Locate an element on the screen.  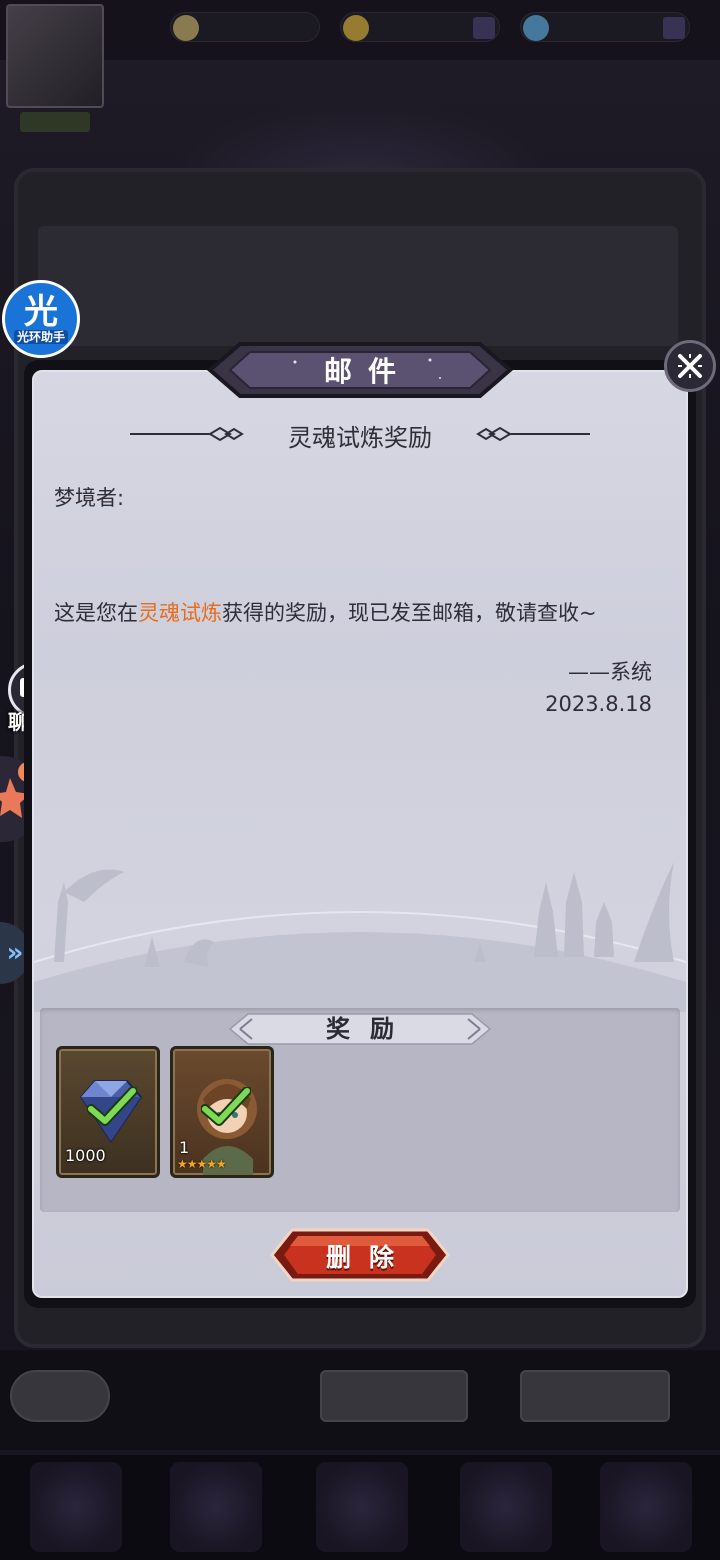
mail-title: 灵魂试炼奖励 is located at coordinates (360, 438).